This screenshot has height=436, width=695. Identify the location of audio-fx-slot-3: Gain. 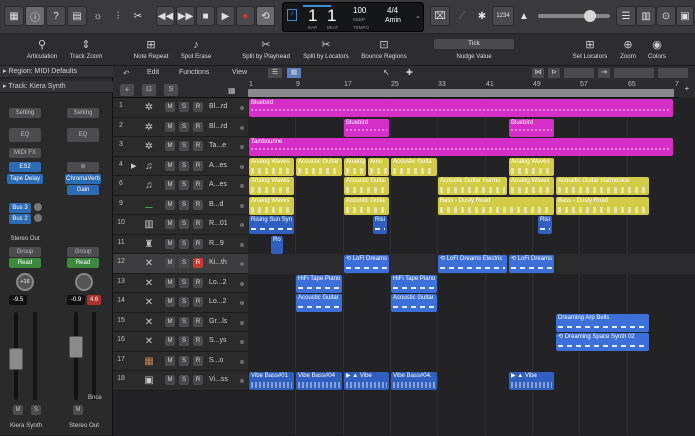
(83, 190).